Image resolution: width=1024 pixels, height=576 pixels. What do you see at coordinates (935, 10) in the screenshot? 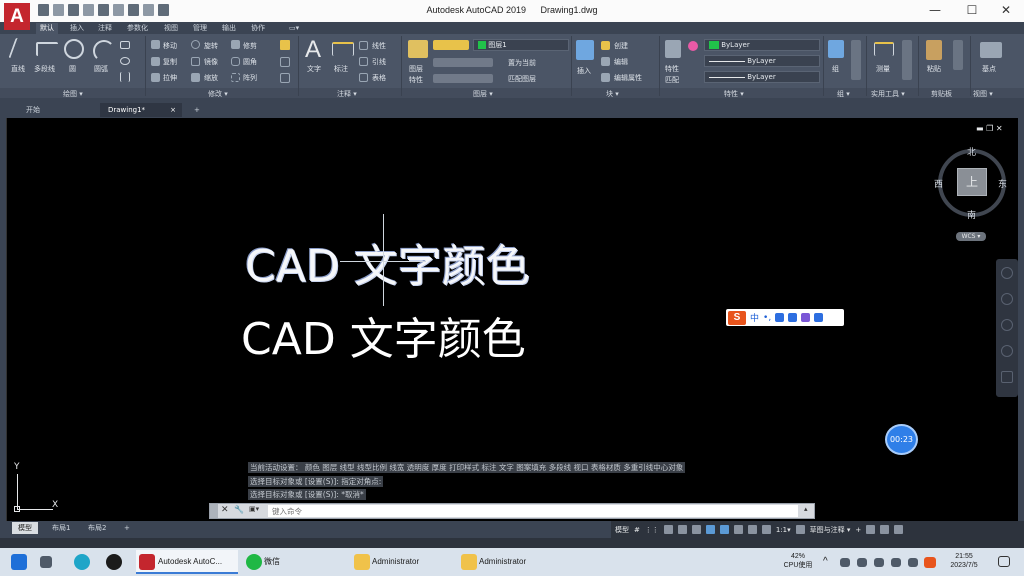
I see `minimize-button: —` at bounding box center [935, 10].